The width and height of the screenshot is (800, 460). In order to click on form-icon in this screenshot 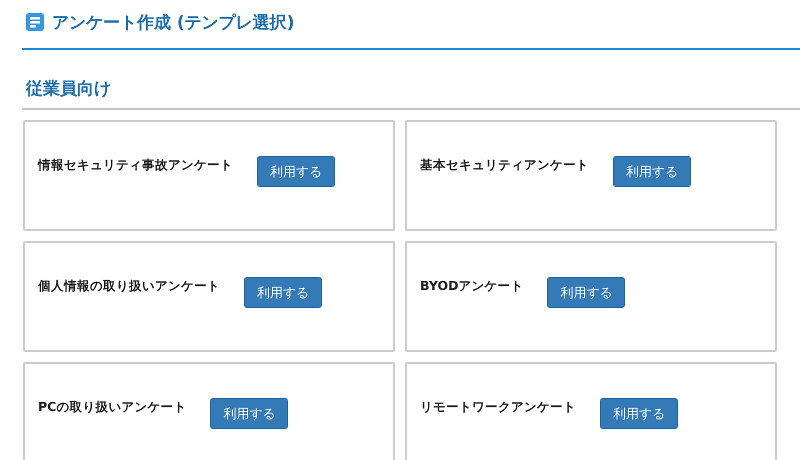, I will do `click(35, 22)`.